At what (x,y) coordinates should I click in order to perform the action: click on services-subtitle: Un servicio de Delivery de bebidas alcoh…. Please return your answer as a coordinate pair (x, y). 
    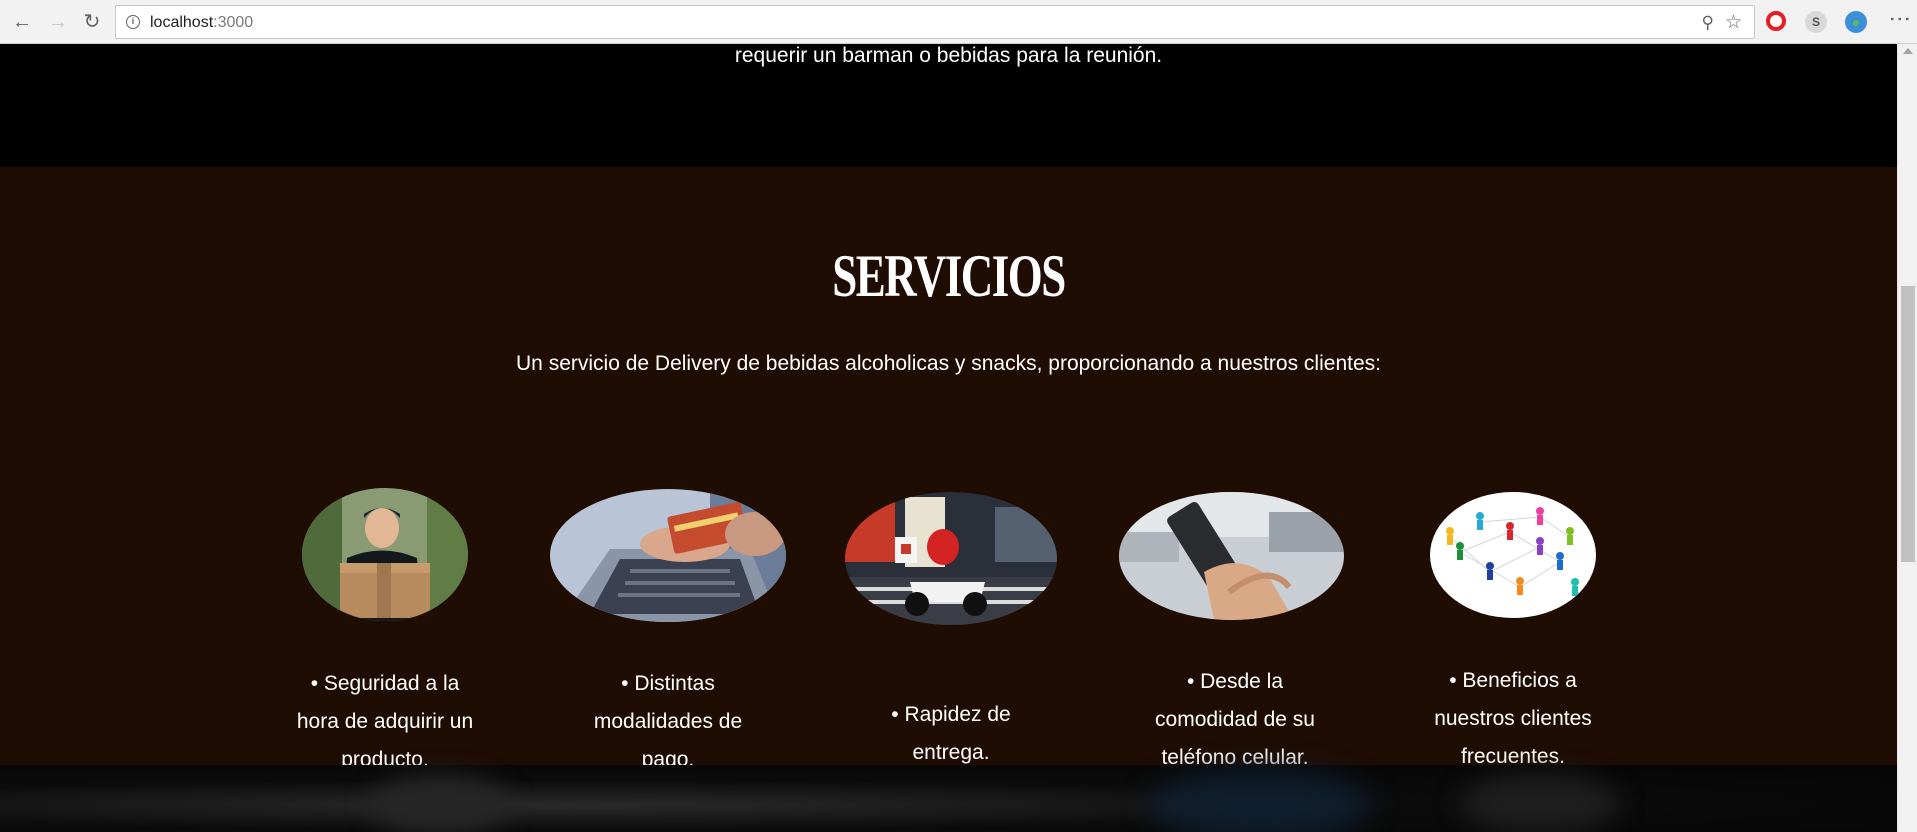
    Looking at the image, I should click on (948, 363).